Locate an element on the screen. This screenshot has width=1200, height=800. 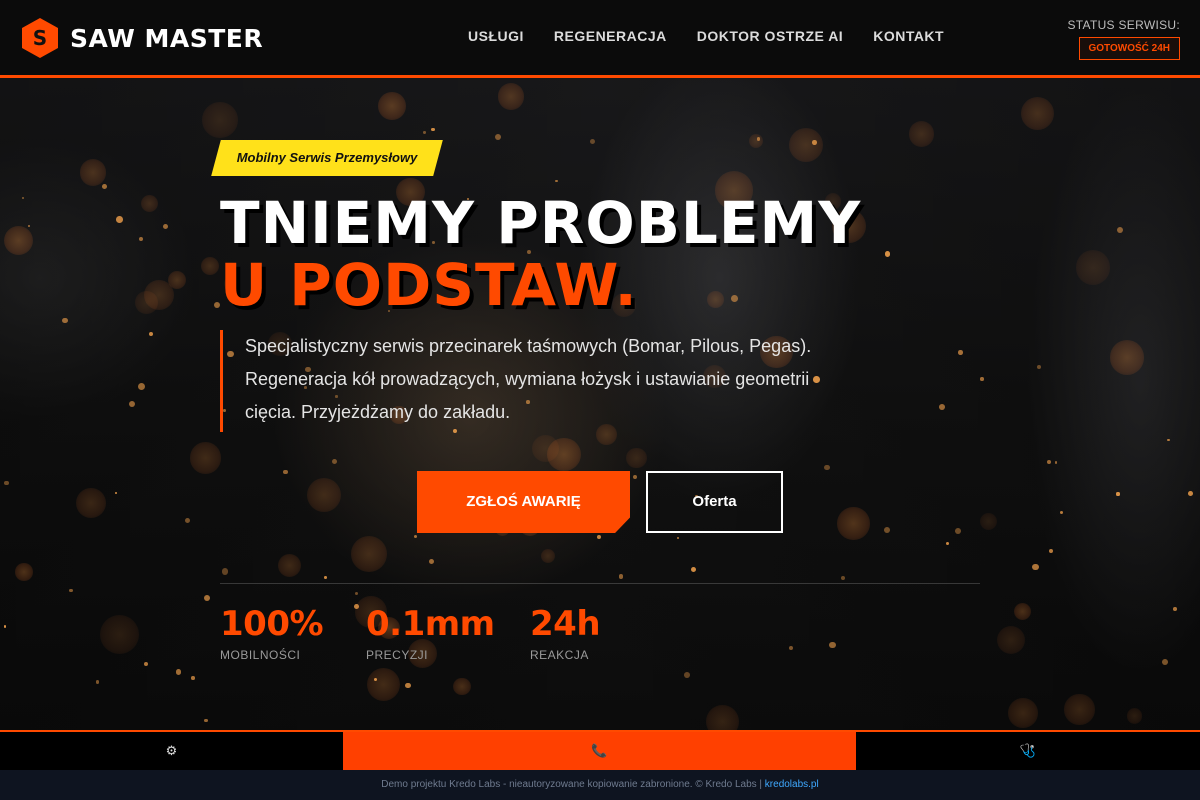
stethoscope-icon: 🩺 is located at coordinates (1028, 751).